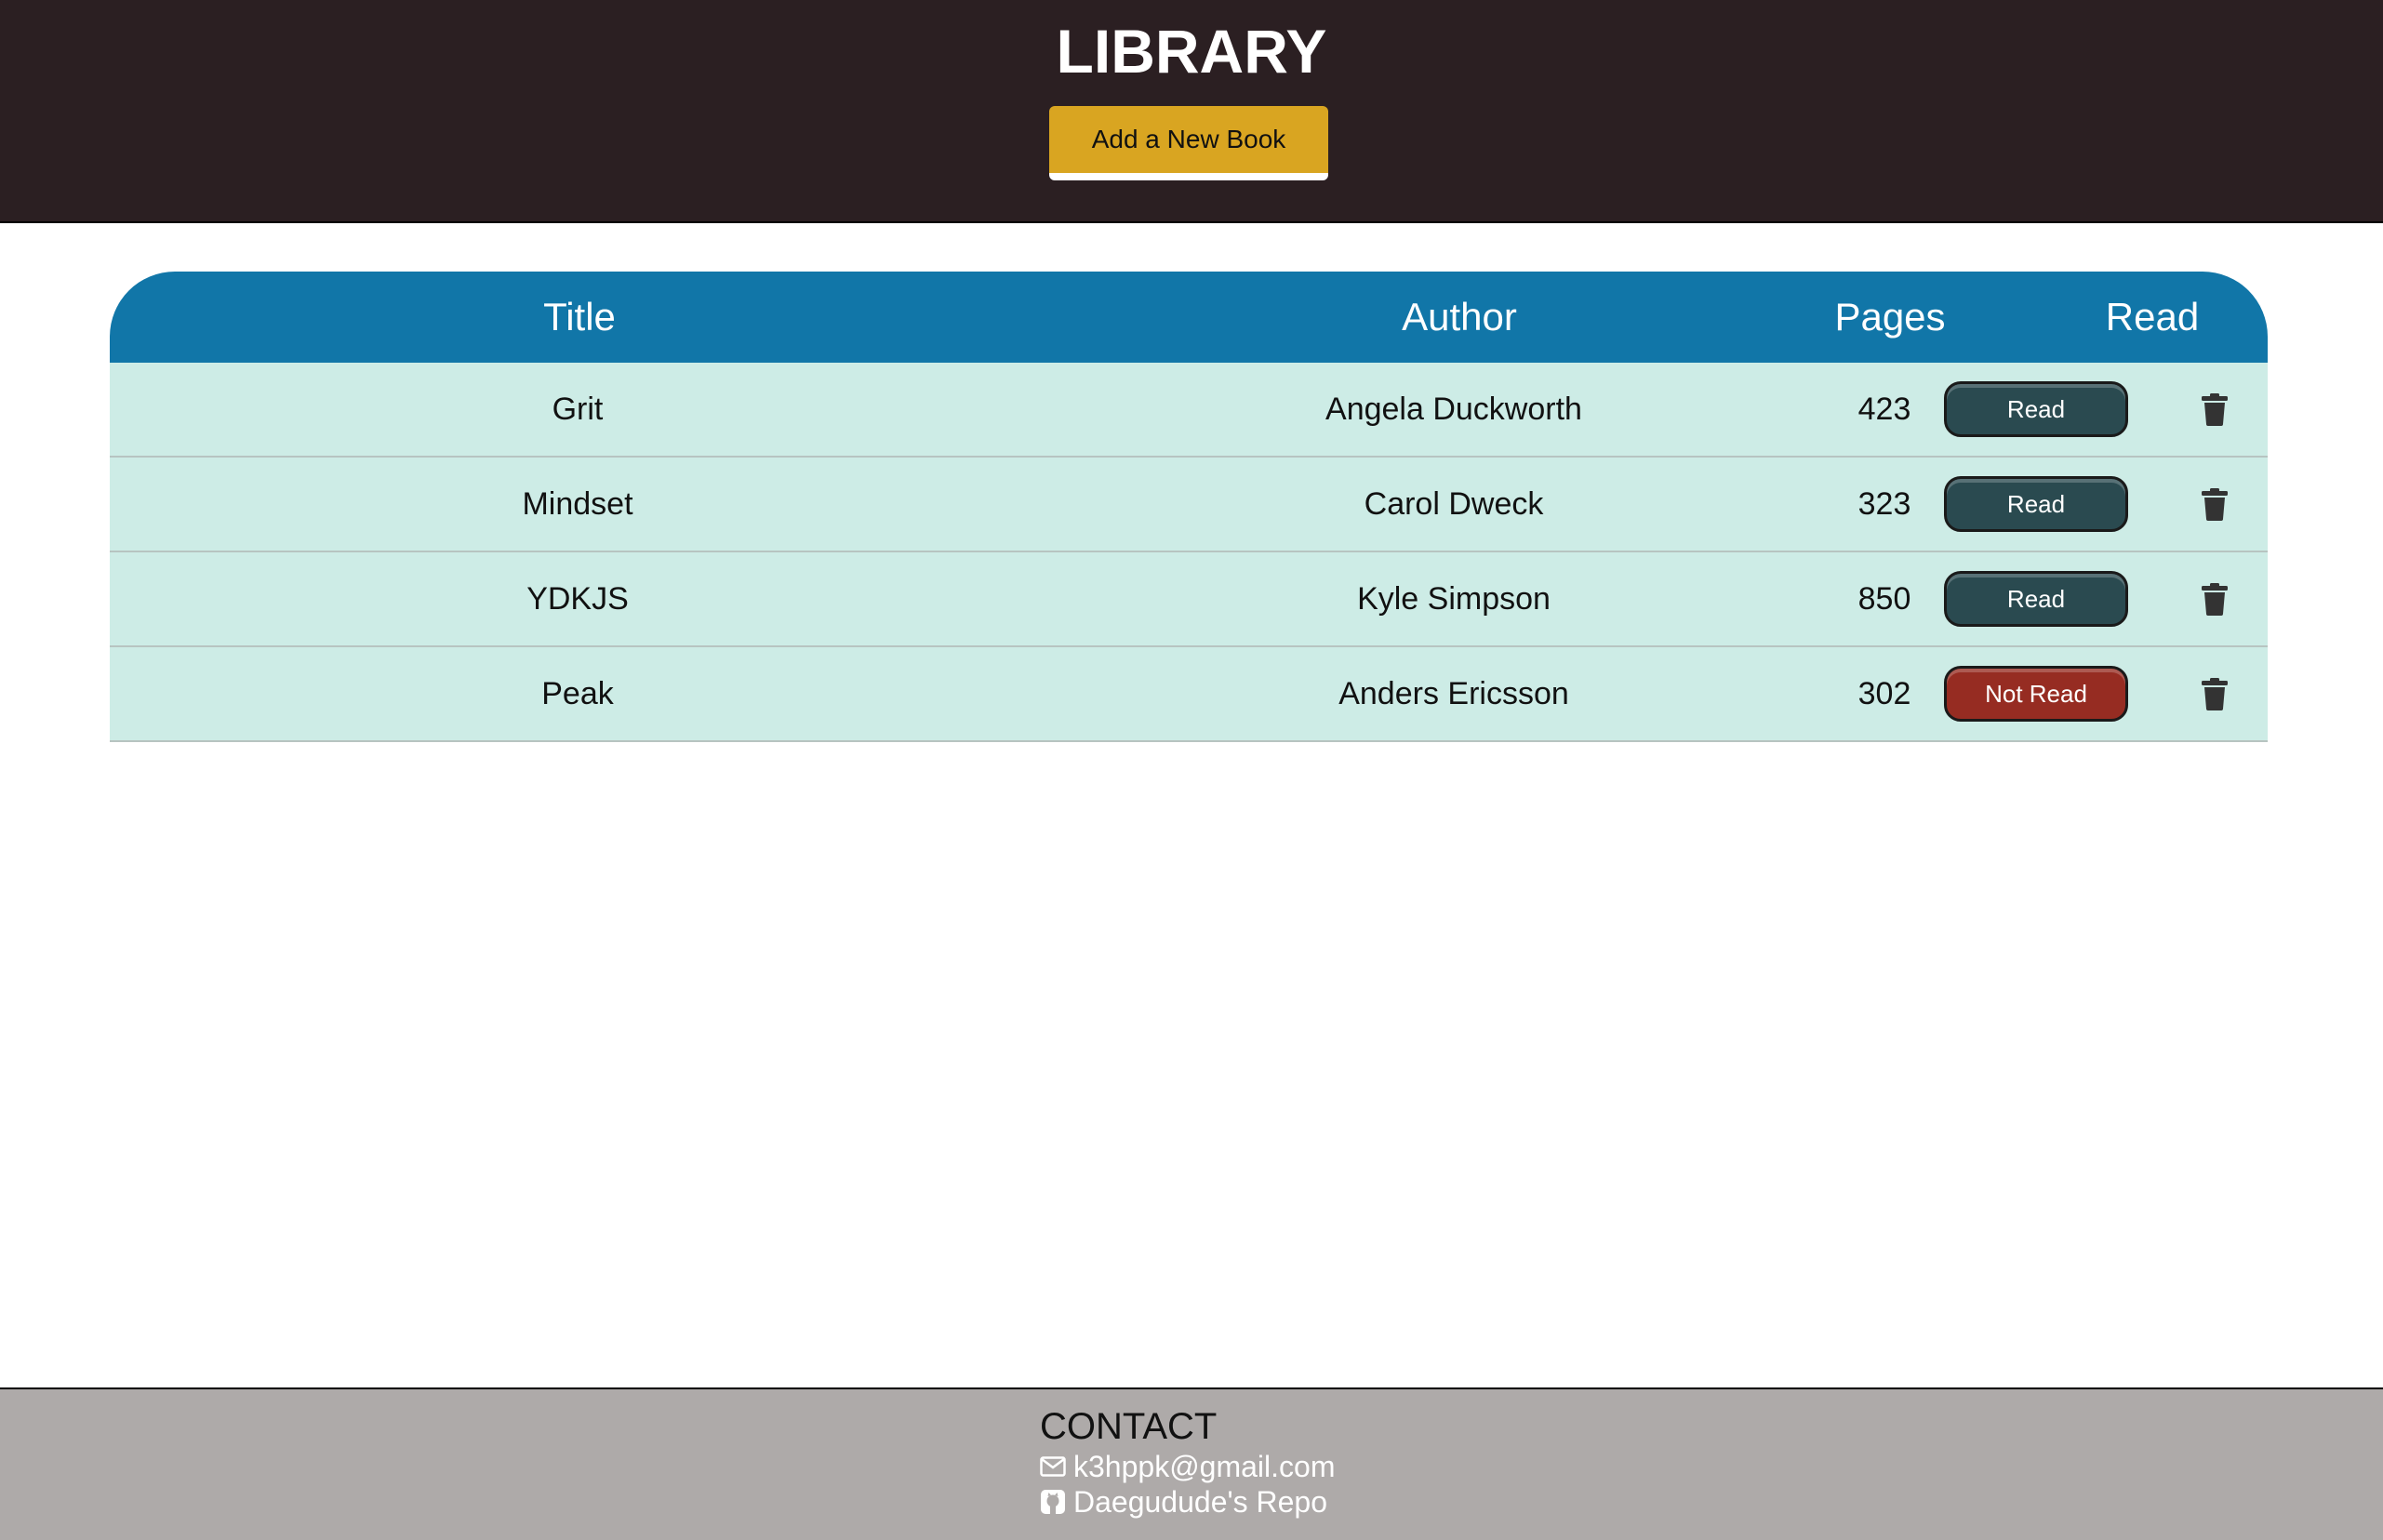 Image resolution: width=2383 pixels, height=1540 pixels. Describe the element at coordinates (1205, 1466) in the screenshot. I see `email-text: k3hppk@gmail.com` at that location.